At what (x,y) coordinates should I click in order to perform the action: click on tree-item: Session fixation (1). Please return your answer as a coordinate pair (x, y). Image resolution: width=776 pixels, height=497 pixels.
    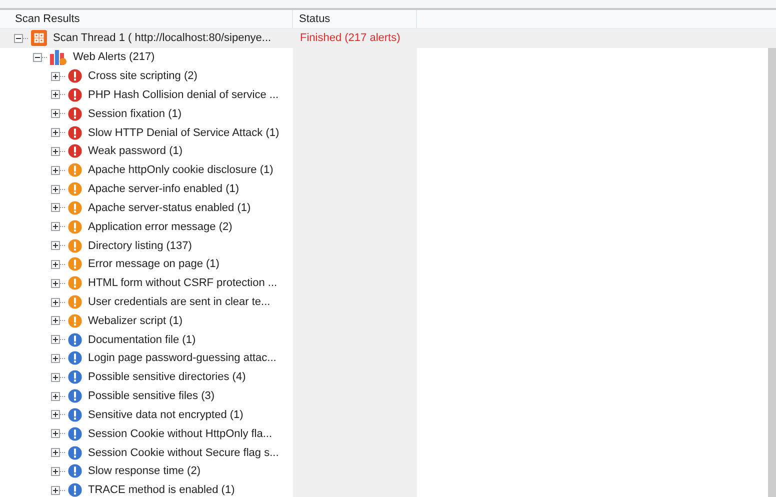
    Looking at the image, I should click on (135, 114).